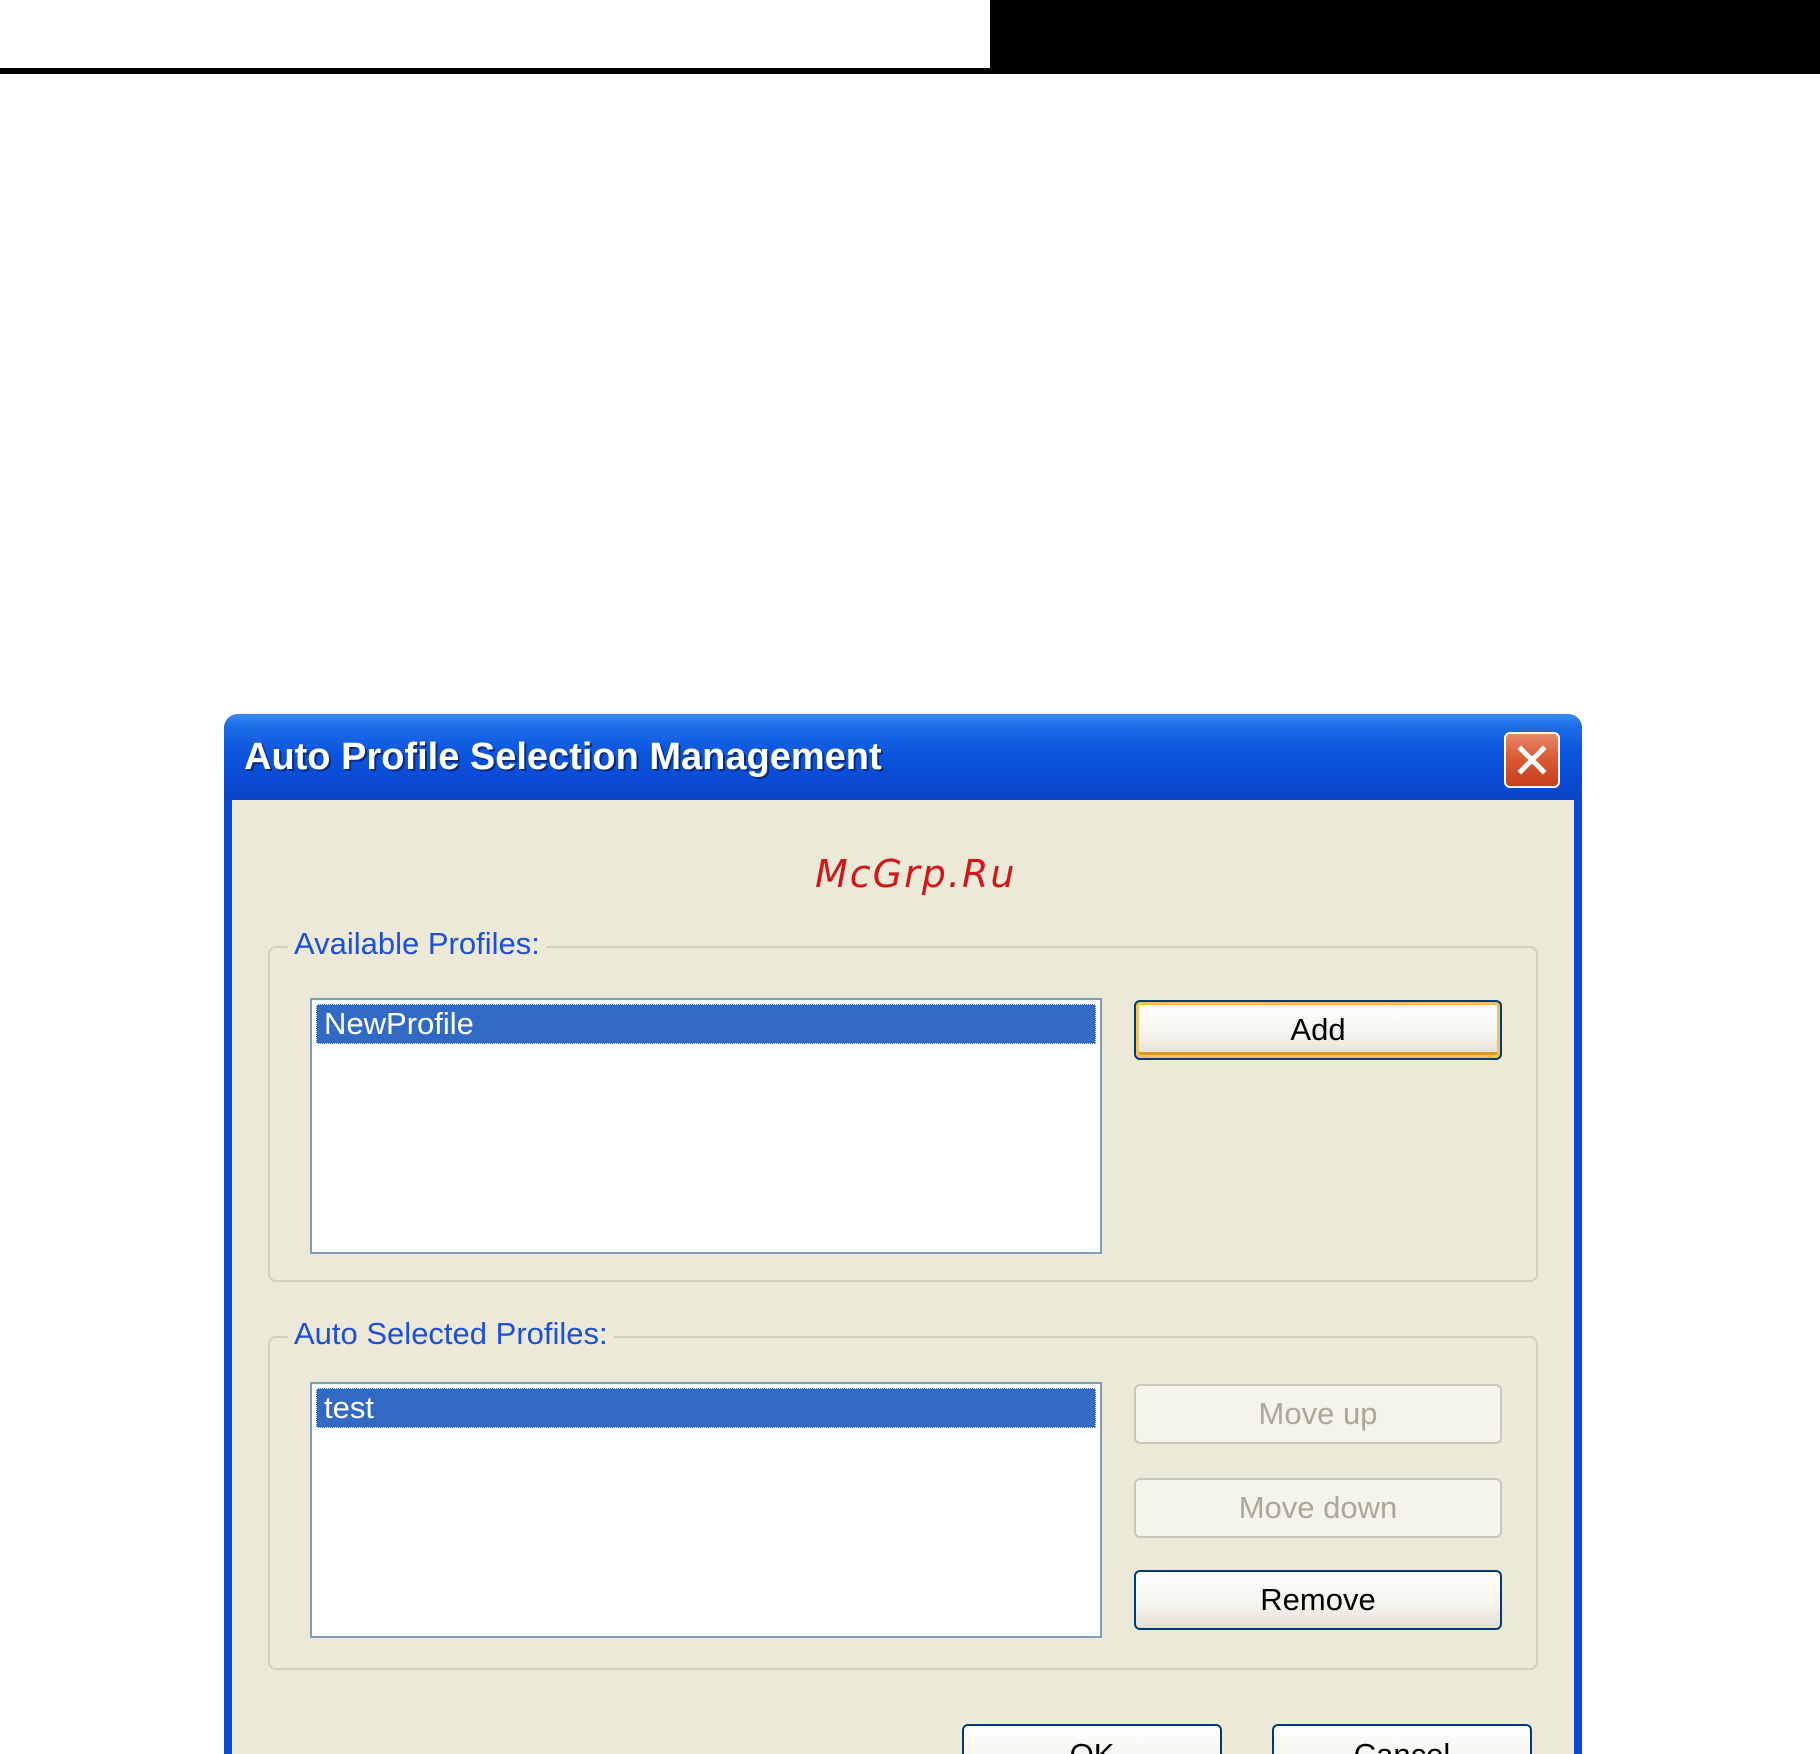 The image size is (1820, 1754). I want to click on auto-selected-profiles-list: test, so click(706, 1510).